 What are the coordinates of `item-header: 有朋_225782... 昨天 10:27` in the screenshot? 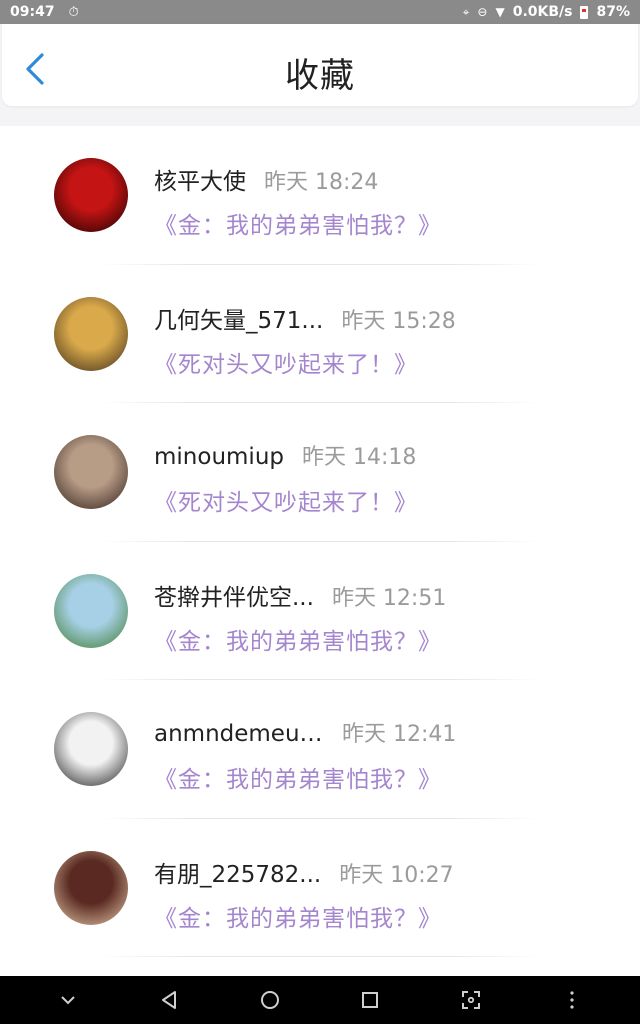 It's located at (304, 872).